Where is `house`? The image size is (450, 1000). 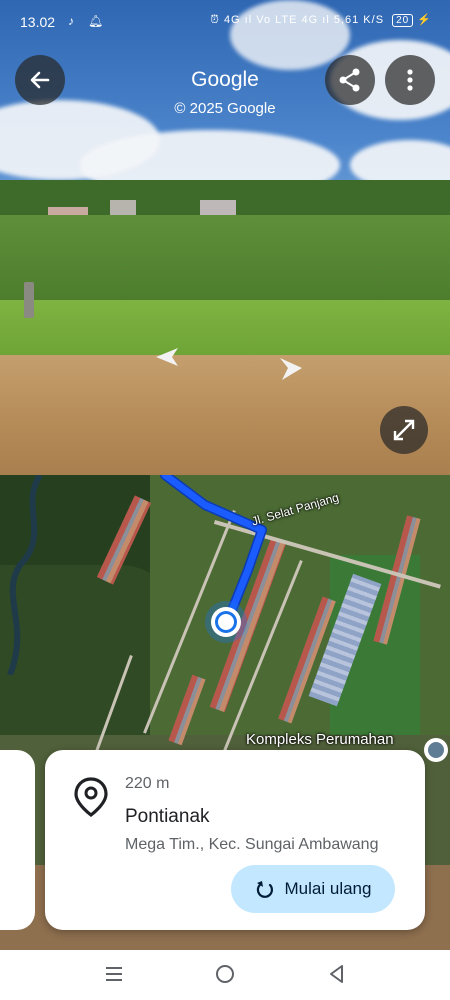 house is located at coordinates (218, 208).